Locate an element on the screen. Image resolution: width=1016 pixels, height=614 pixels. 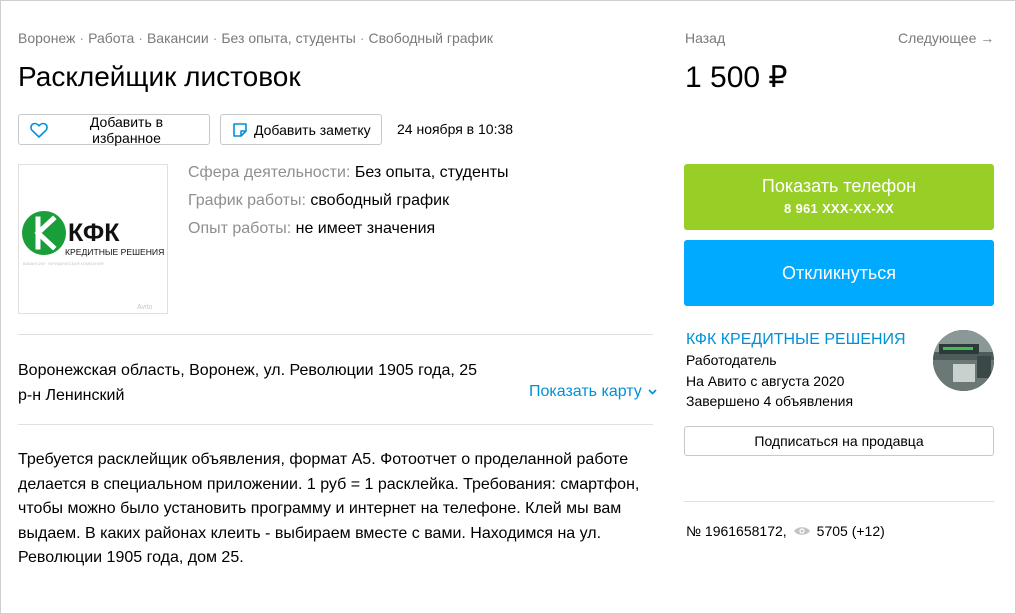
seller-role: Работодатель is located at coordinates (731, 360).